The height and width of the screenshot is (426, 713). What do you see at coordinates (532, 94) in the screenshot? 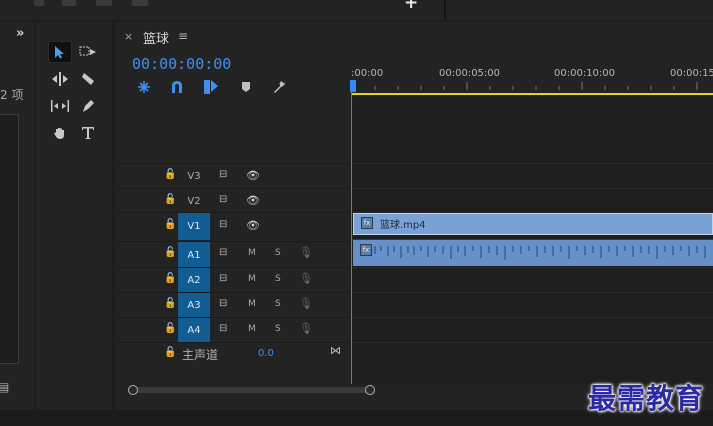
I see `work-area-bar` at bounding box center [532, 94].